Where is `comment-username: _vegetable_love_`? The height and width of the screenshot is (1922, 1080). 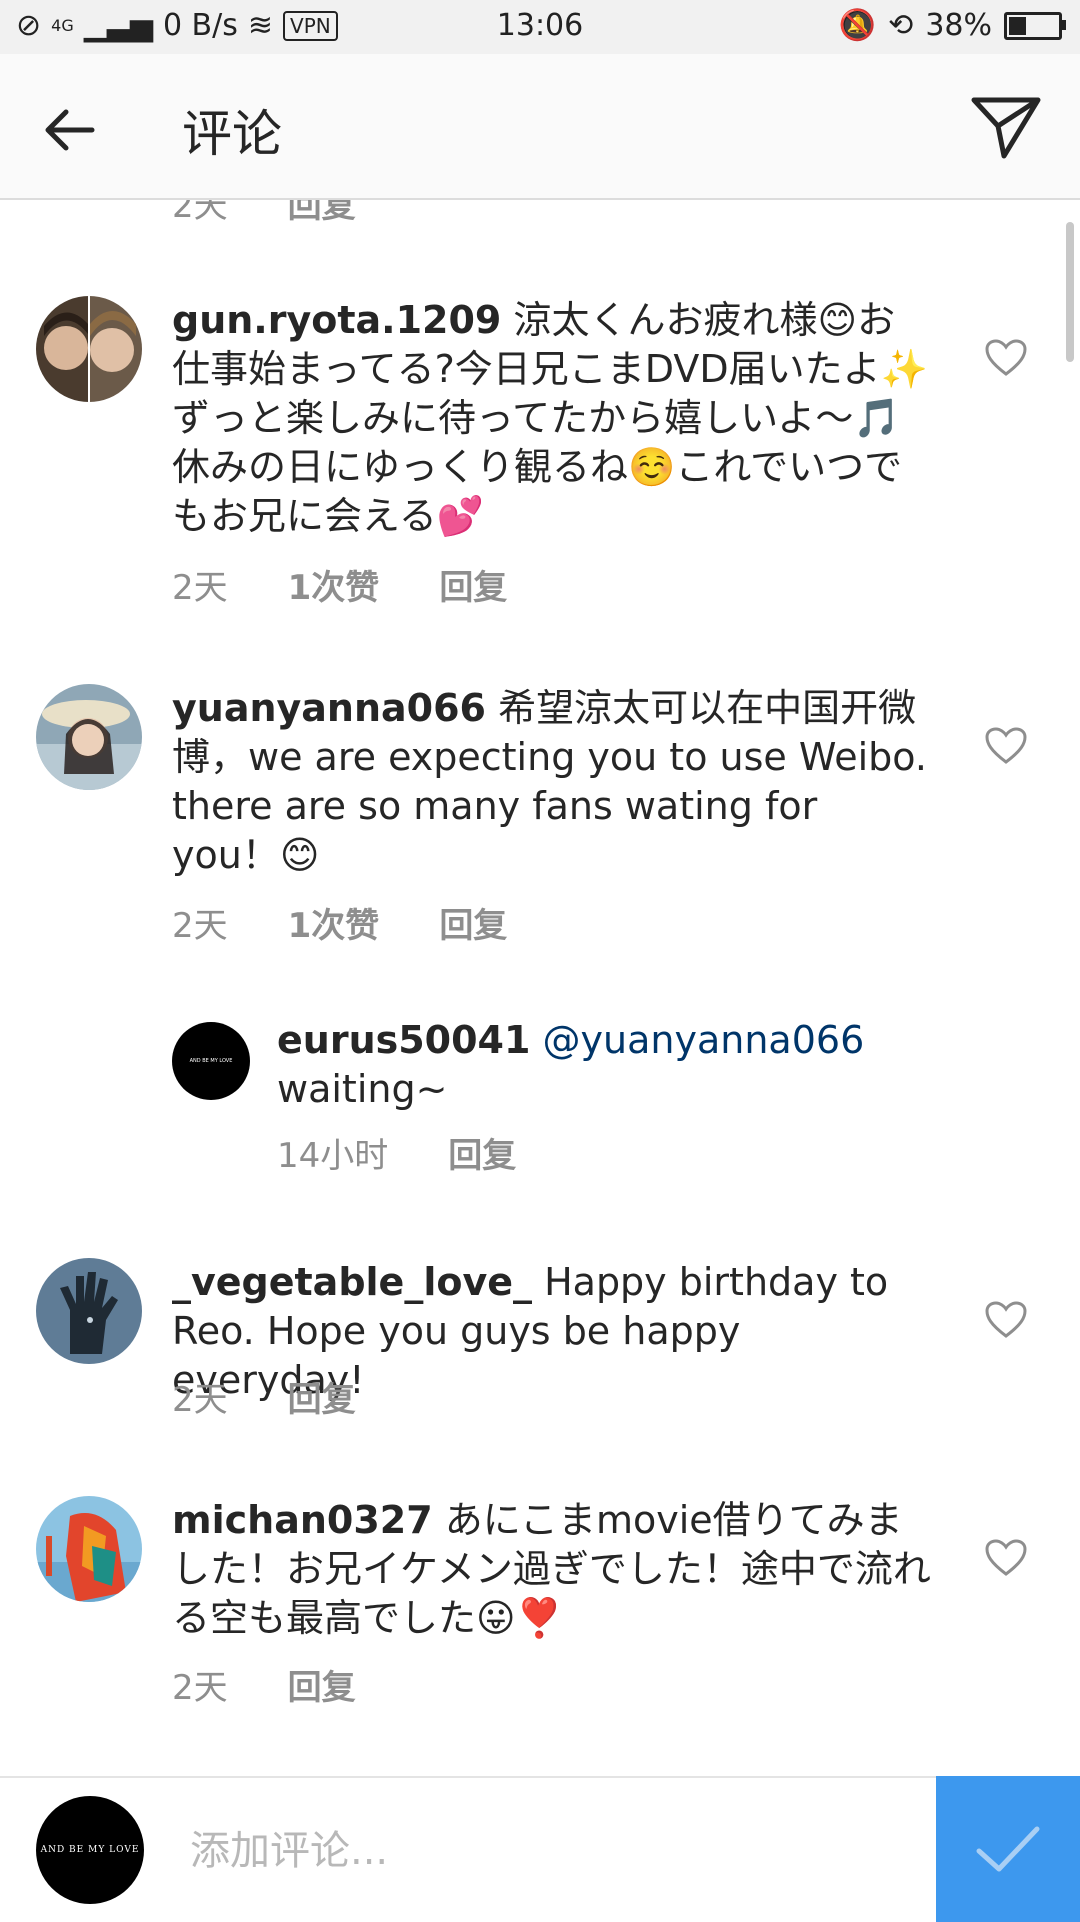
comment-username: _vegetable_love_ is located at coordinates (352, 1282).